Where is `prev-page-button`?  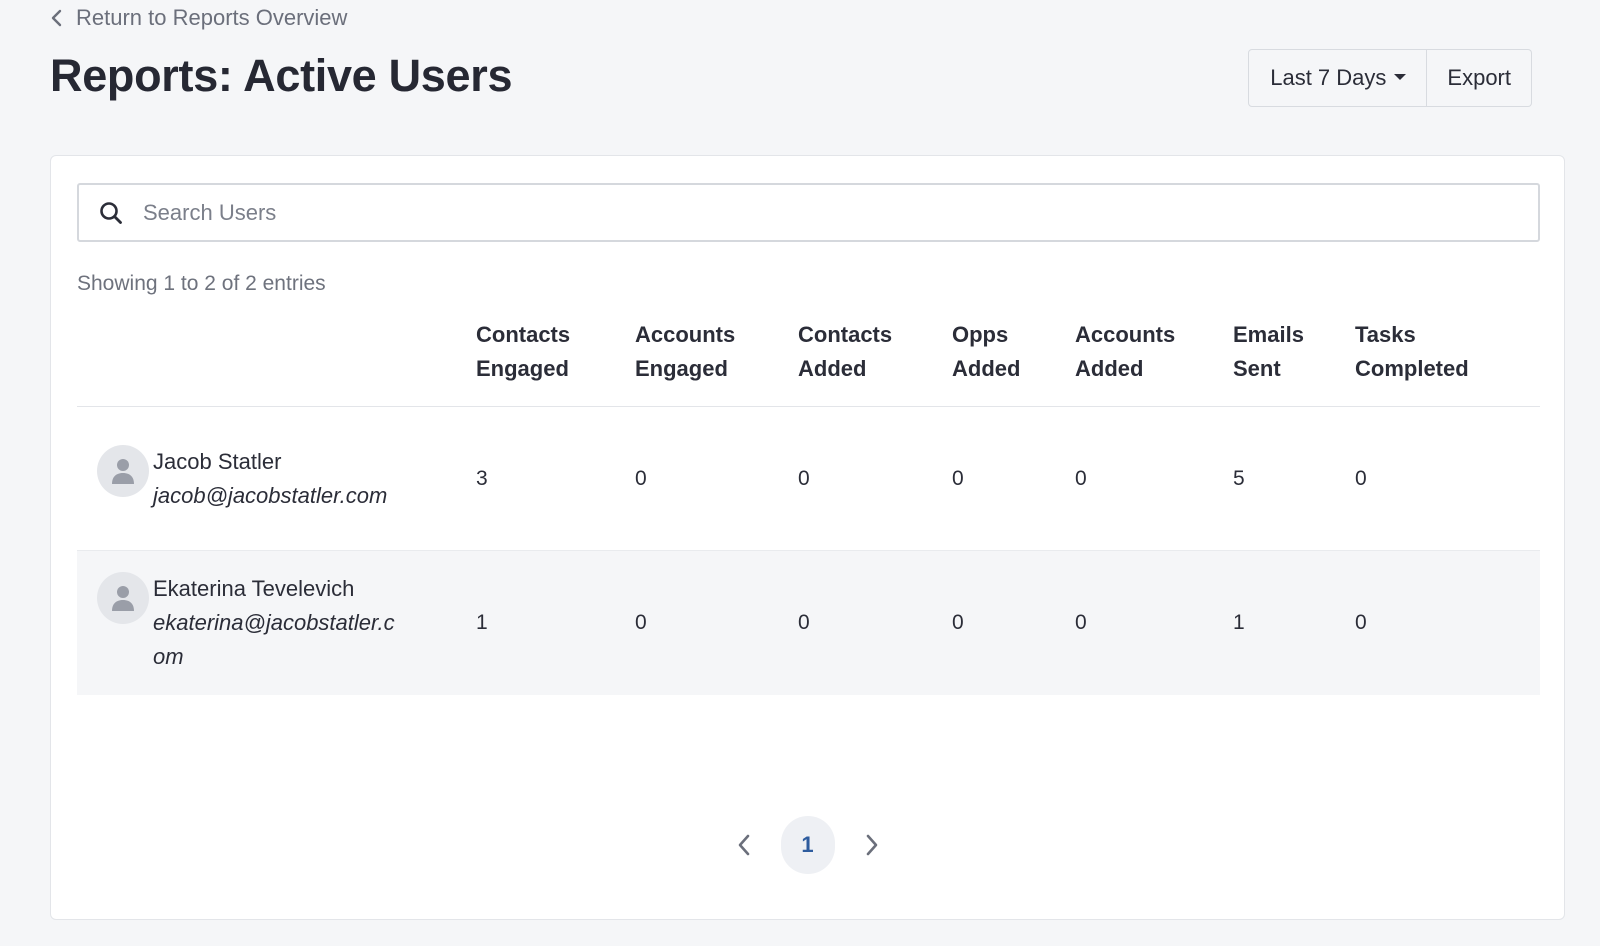
prev-page-button is located at coordinates (744, 845).